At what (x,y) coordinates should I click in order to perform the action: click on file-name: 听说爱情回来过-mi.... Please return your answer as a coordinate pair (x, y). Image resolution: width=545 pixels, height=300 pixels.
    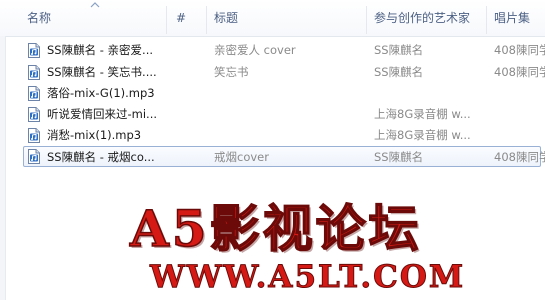
    Looking at the image, I should click on (102, 114).